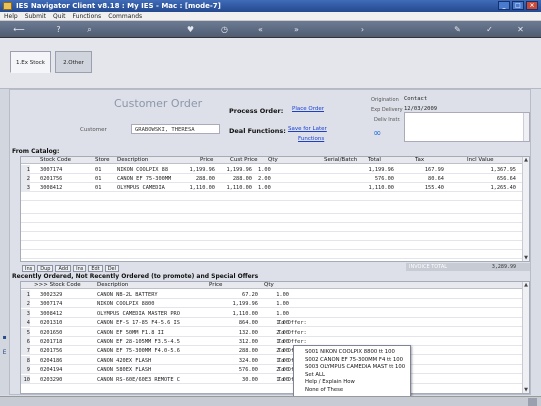 The width and height of the screenshot is (541, 406). What do you see at coordinates (248, 333) in the screenshot?
I see `recent-cell: 132.00` at bounding box center [248, 333].